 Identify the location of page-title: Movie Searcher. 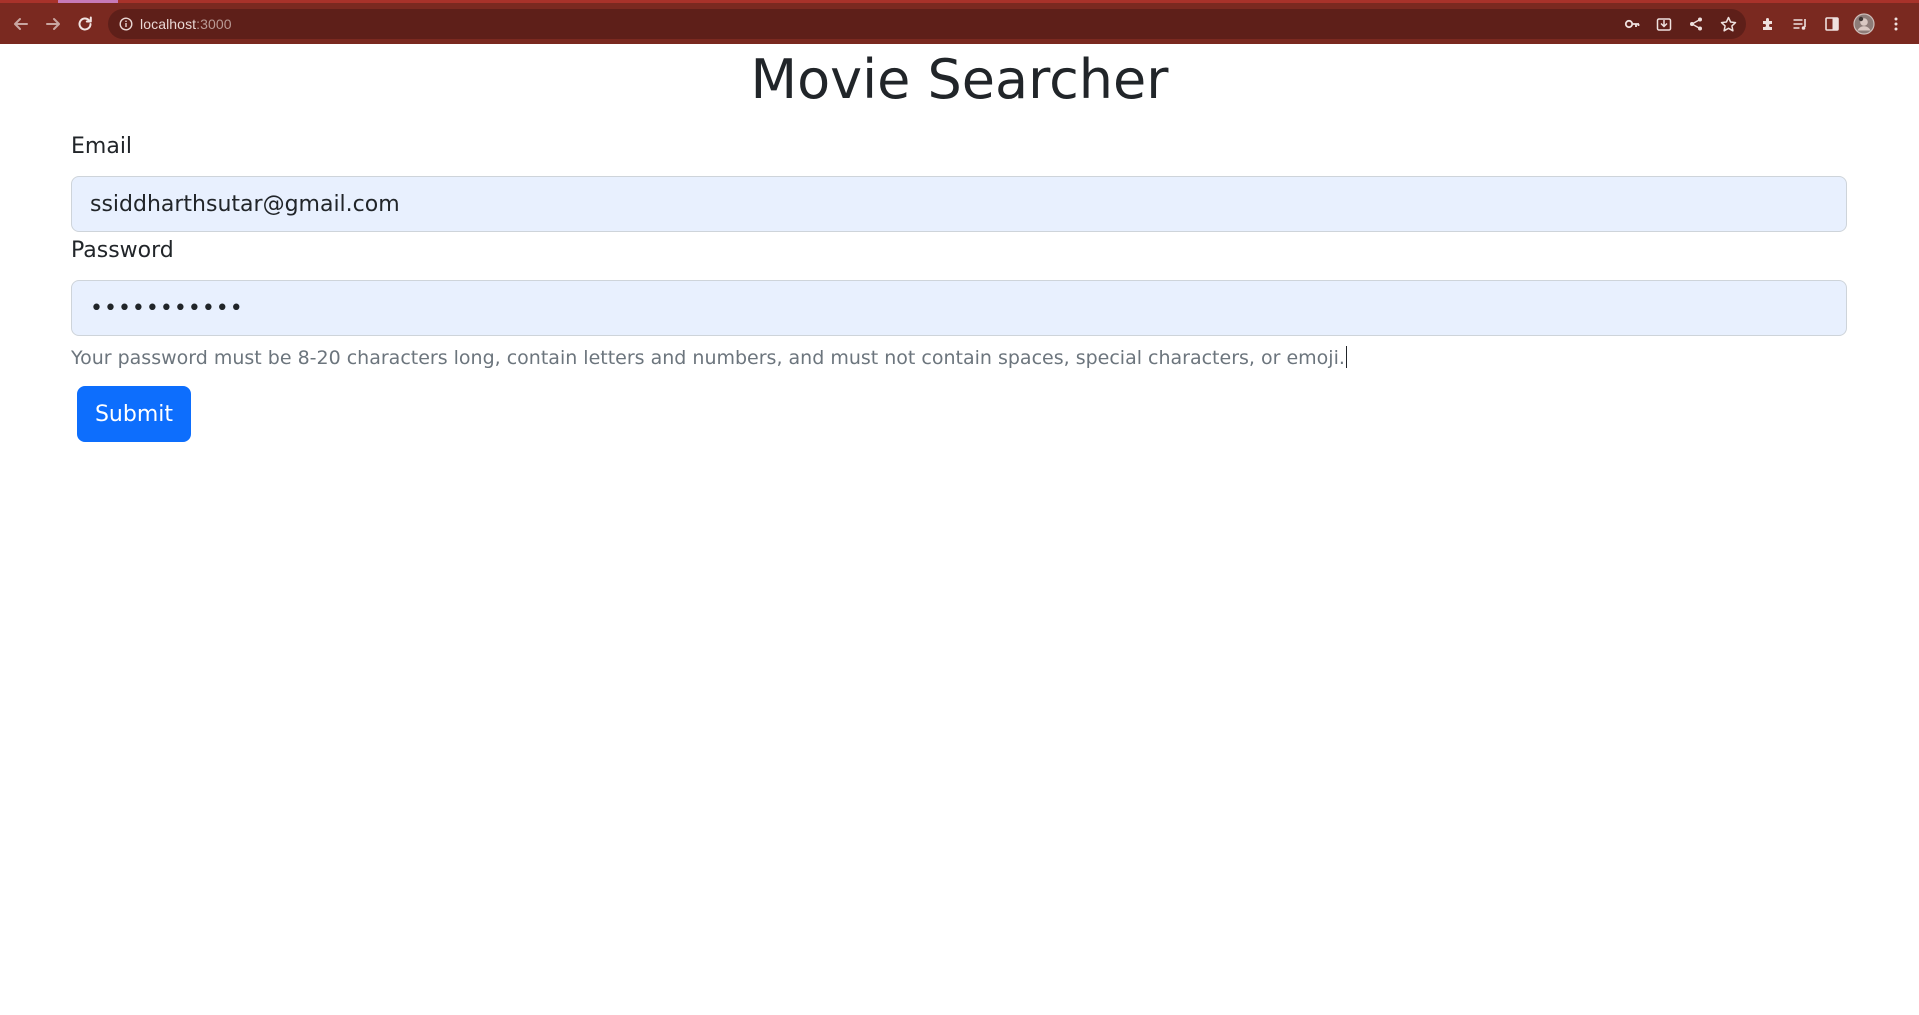
(959, 79).